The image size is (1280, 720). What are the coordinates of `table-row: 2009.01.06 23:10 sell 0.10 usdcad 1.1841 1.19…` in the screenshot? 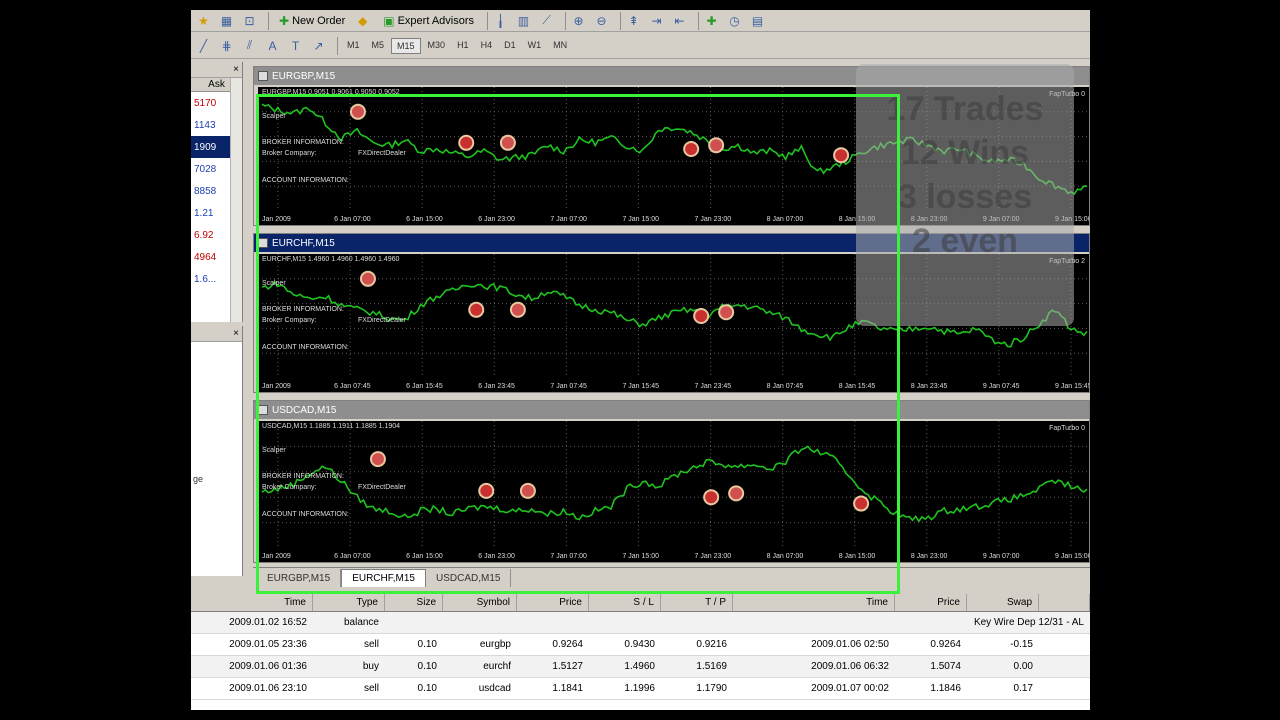 It's located at (640, 689).